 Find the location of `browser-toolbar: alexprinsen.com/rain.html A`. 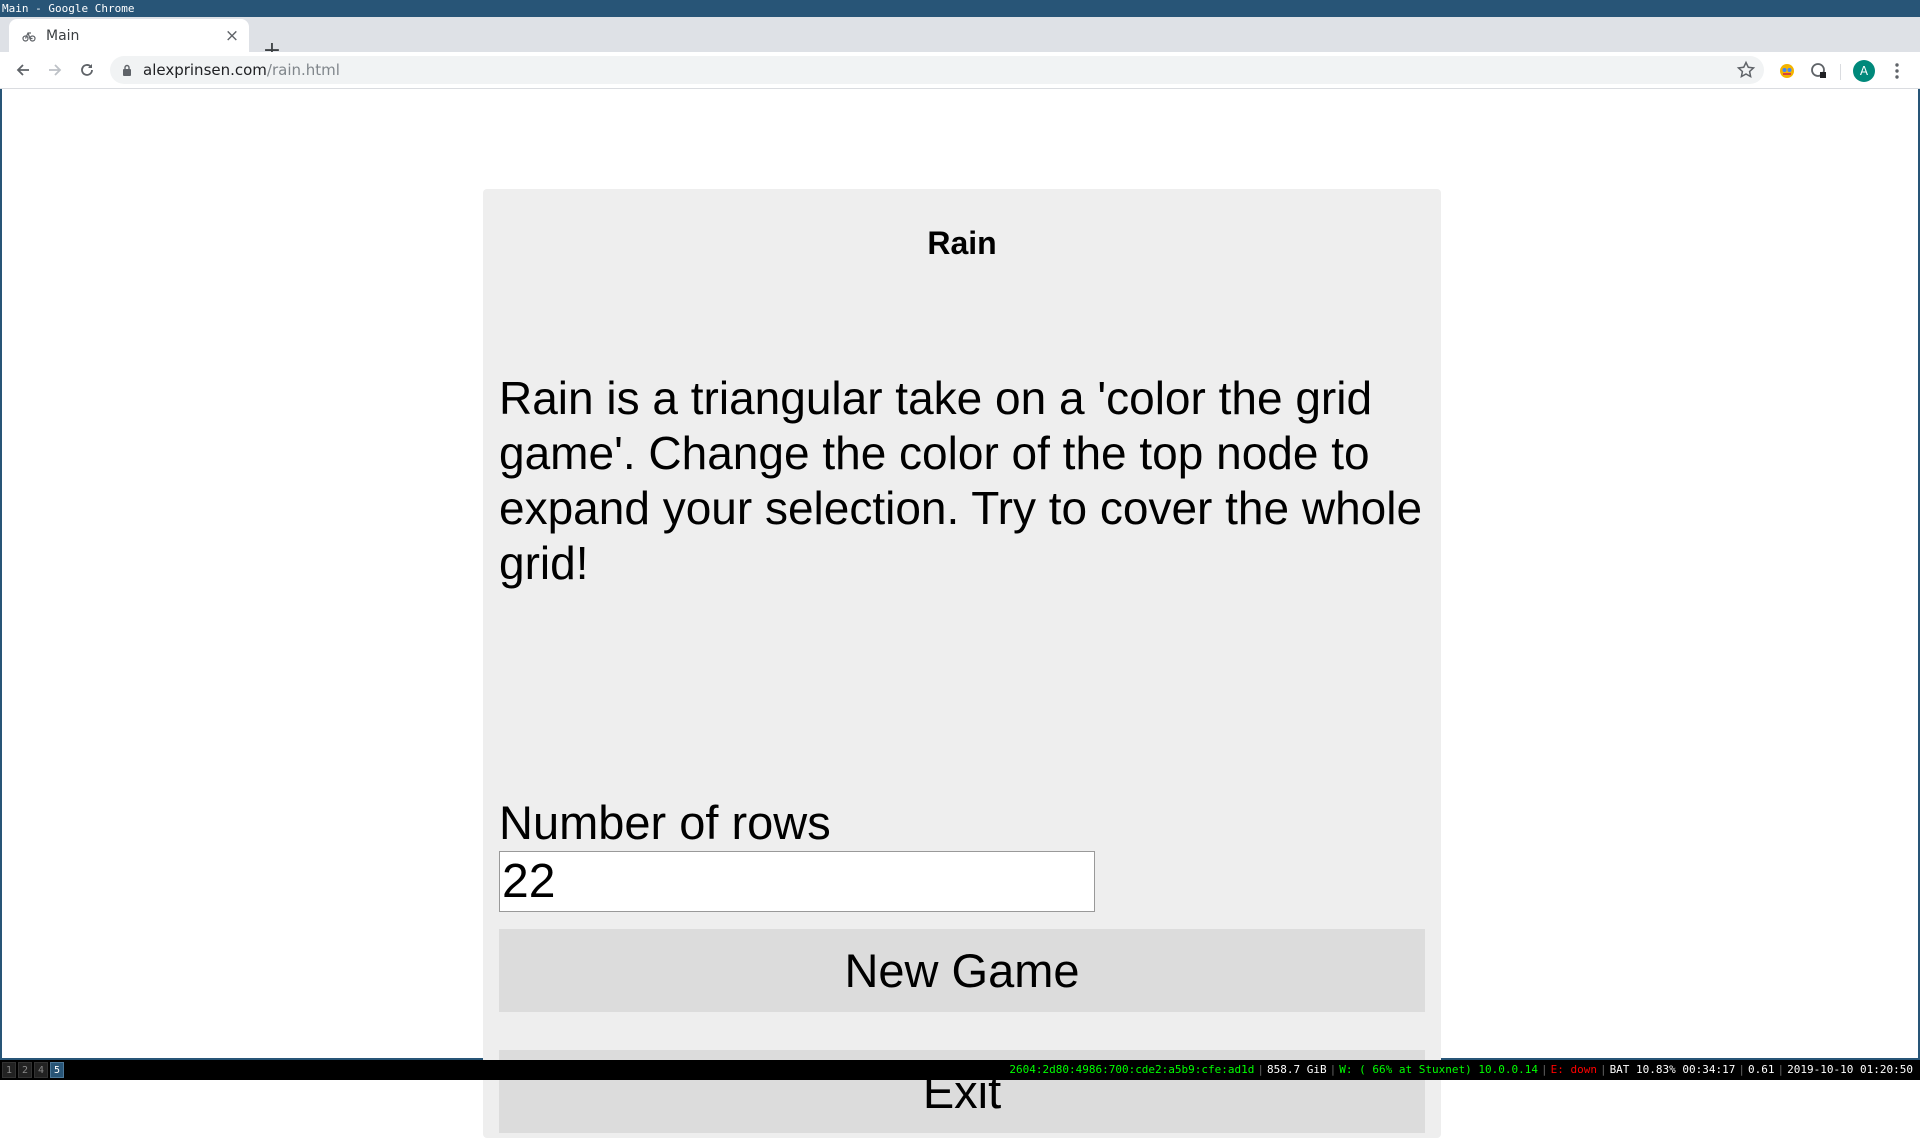

browser-toolbar: alexprinsen.com/rain.html A is located at coordinates (960, 70).